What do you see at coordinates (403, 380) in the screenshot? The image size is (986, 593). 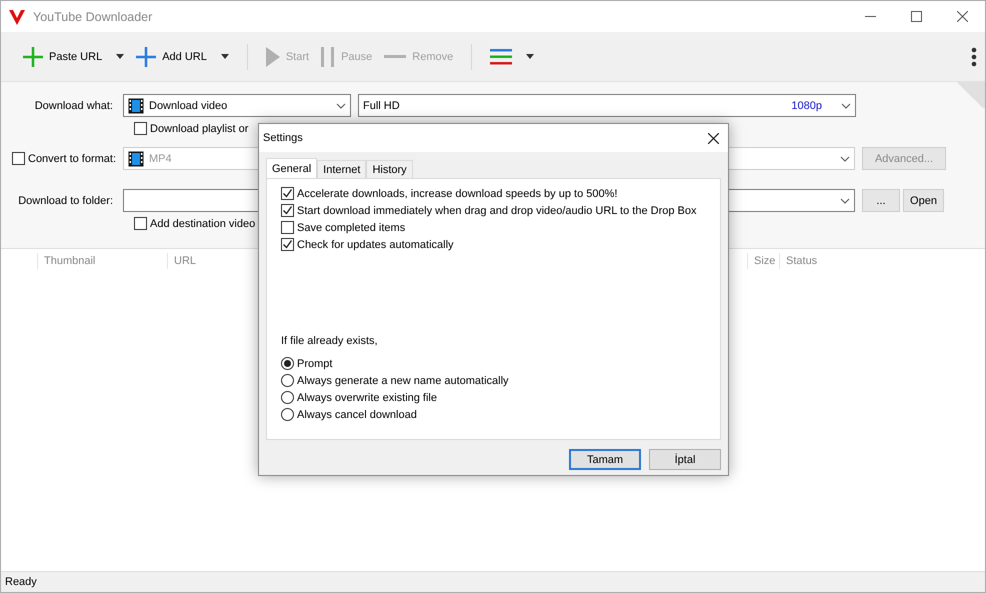 I see `option-label: Always generate a new name automatically` at bounding box center [403, 380].